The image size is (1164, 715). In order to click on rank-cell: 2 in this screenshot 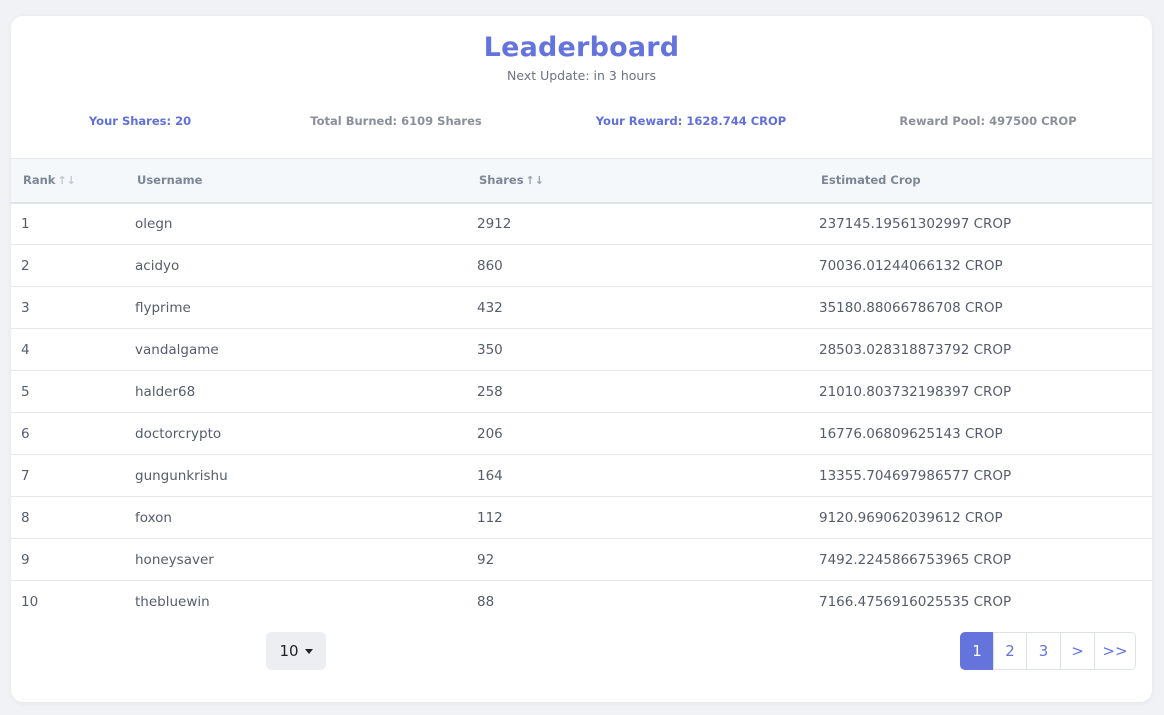, I will do `click(68, 265)`.